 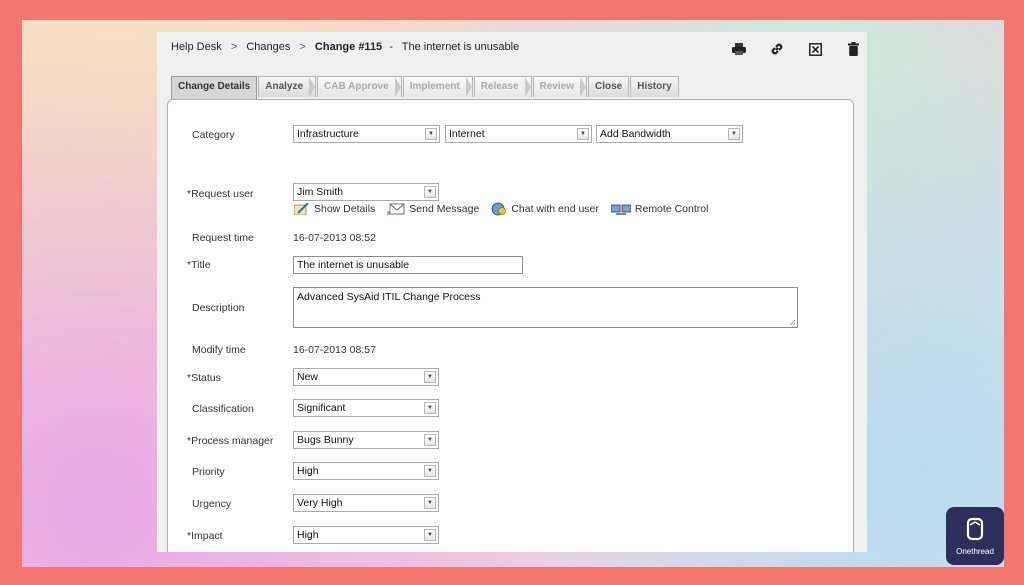 What do you see at coordinates (366, 192) in the screenshot?
I see `request-user-select: Jim Smith ▼` at bounding box center [366, 192].